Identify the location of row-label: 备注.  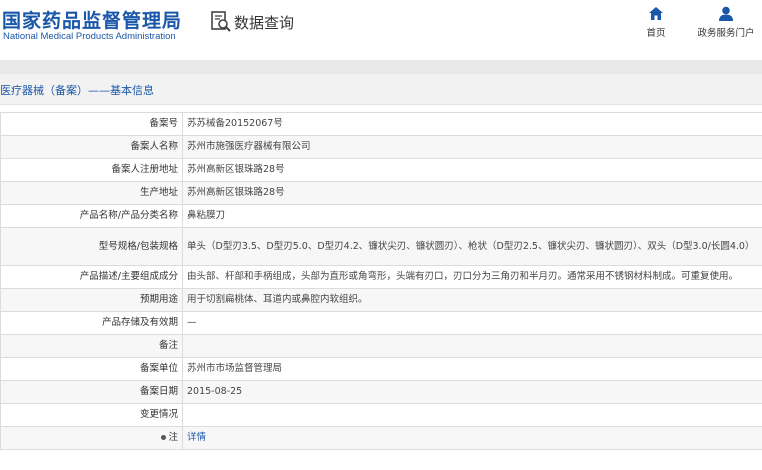
(91, 346).